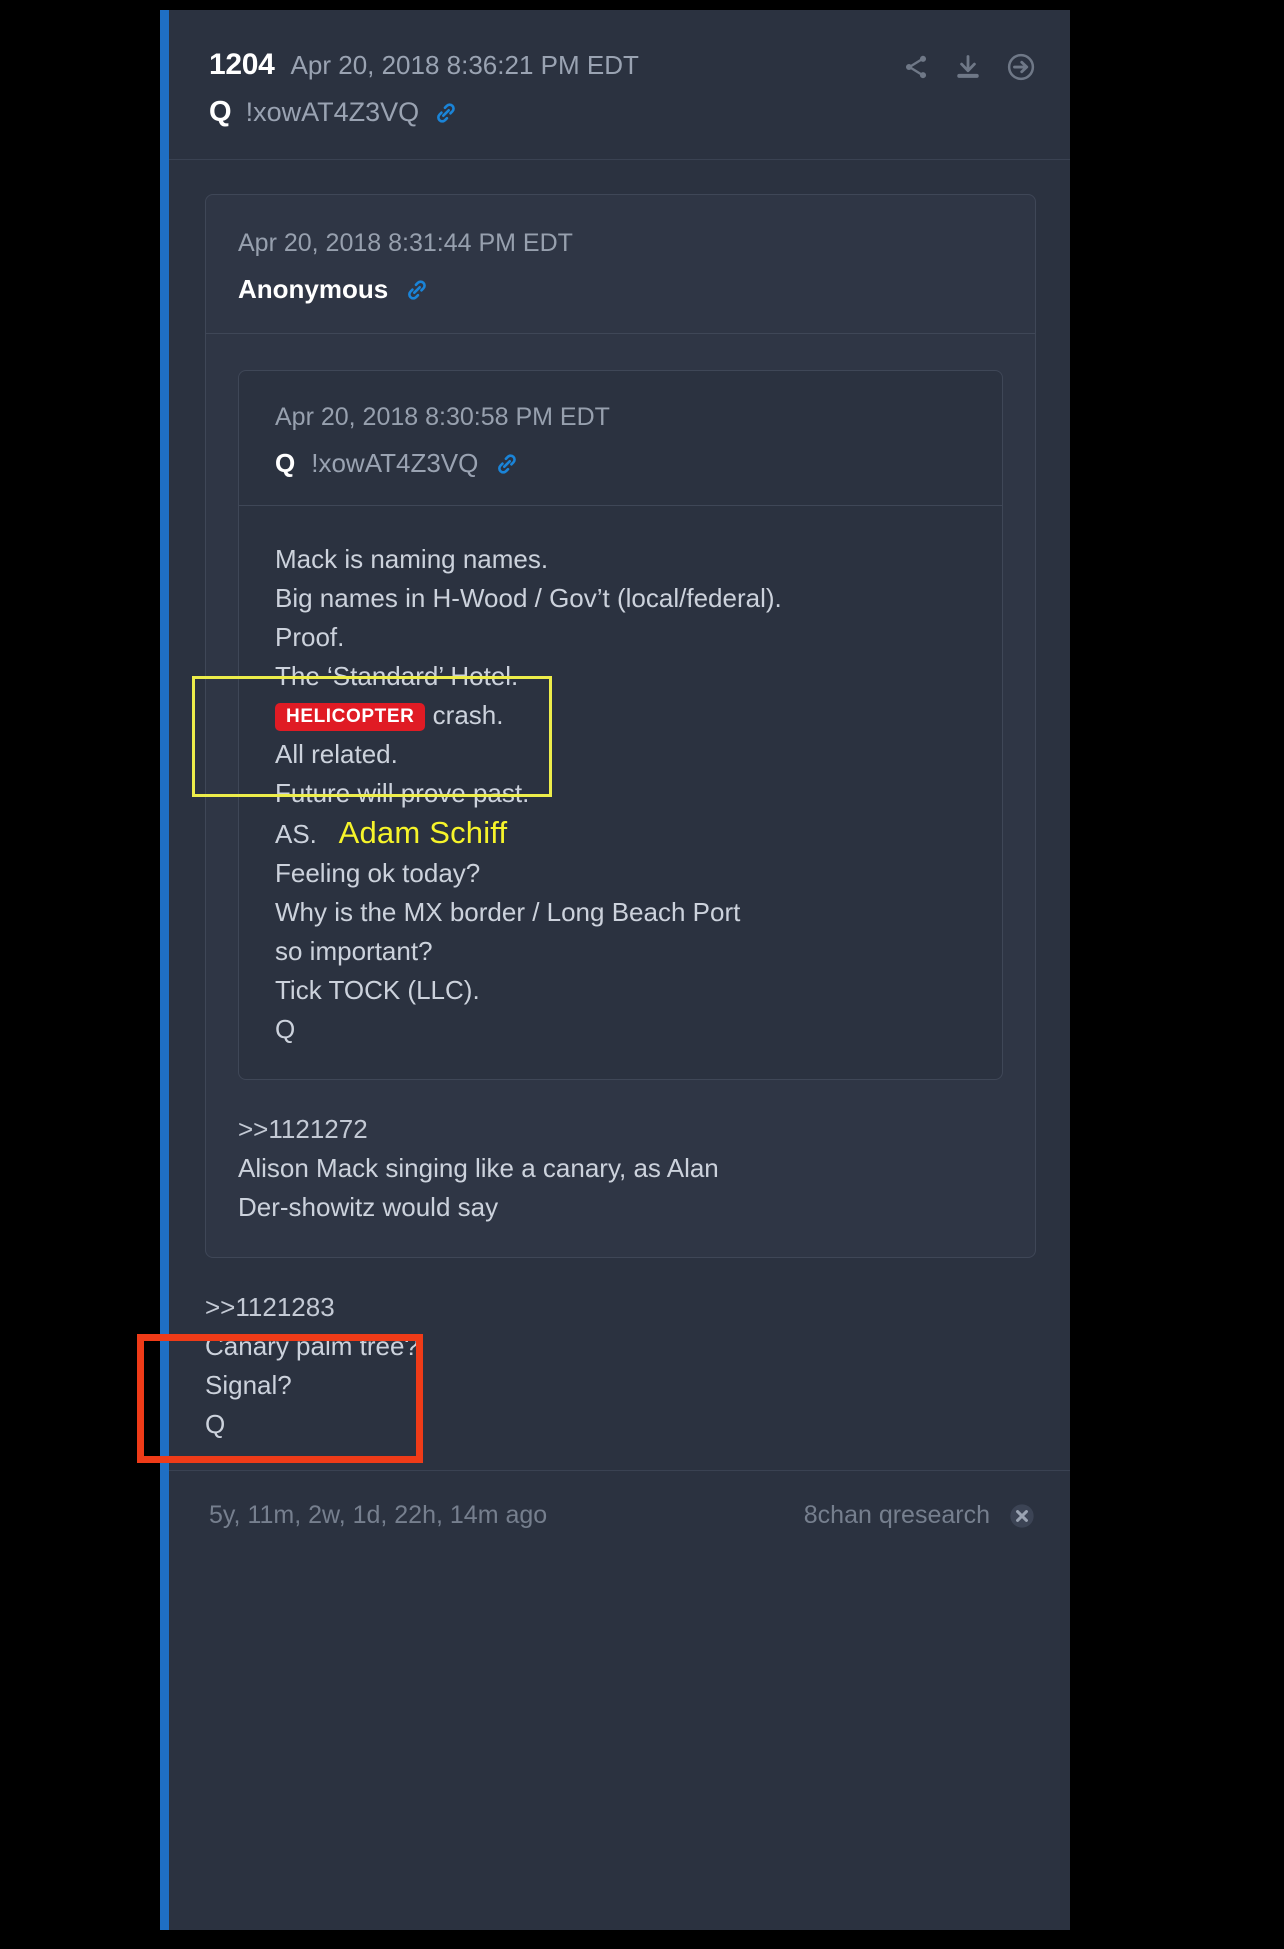  Describe the element at coordinates (464, 715) in the screenshot. I see `helicopter-line-rest: crash.` at that location.